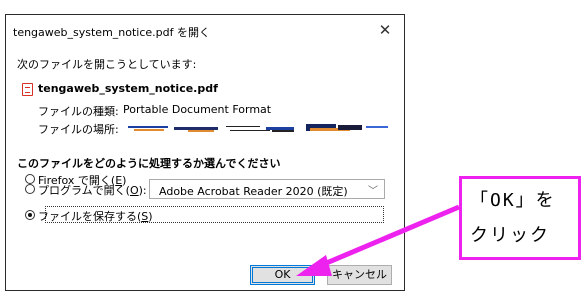 This screenshot has width=587, height=299. I want to click on cancel-button: キャンセル, so click(359, 275).